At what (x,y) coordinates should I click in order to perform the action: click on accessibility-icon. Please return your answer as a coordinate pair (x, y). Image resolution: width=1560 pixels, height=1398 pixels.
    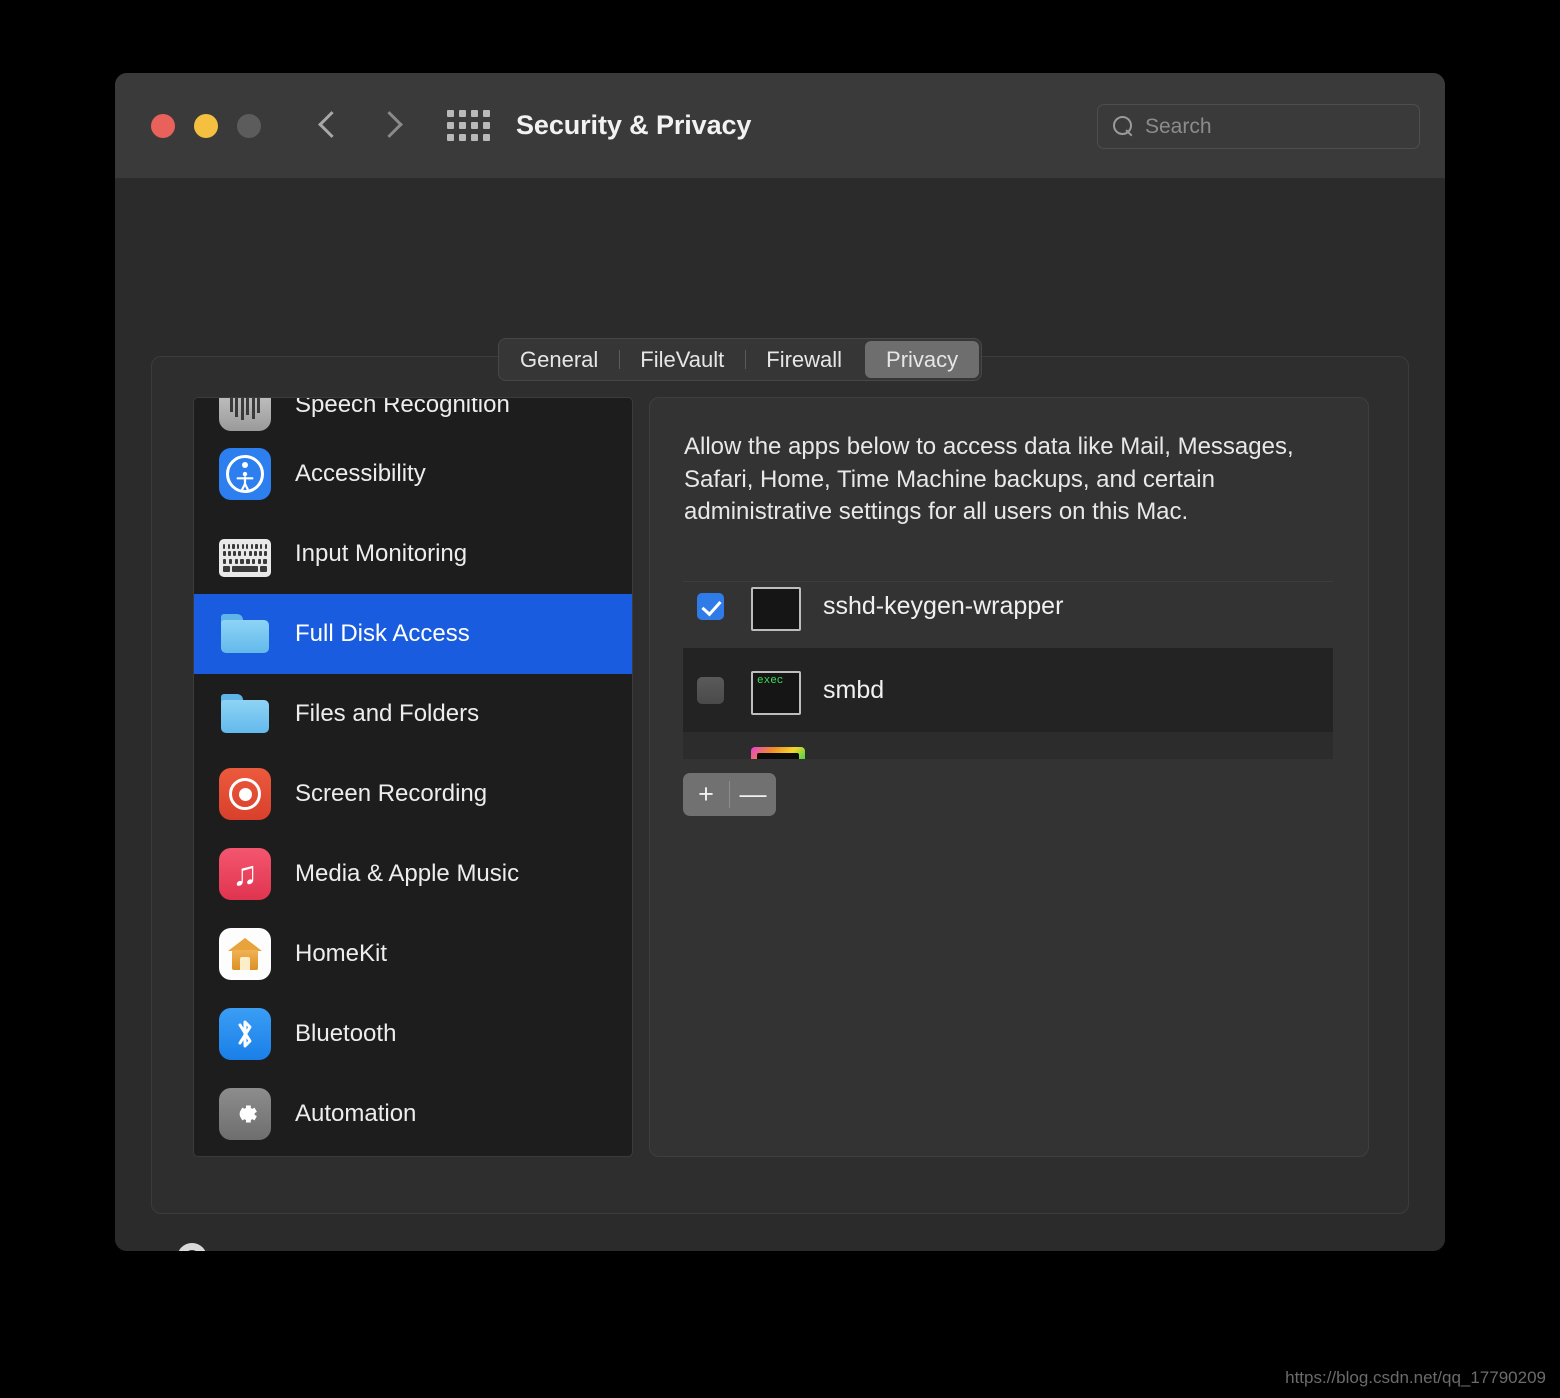
    Looking at the image, I should click on (245, 474).